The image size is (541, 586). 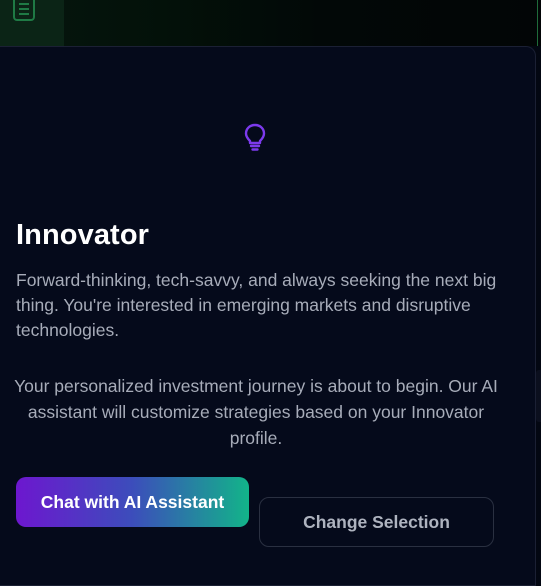 What do you see at coordinates (132, 502) in the screenshot?
I see `chat-with-ai-button: Chat with AI Assistant` at bounding box center [132, 502].